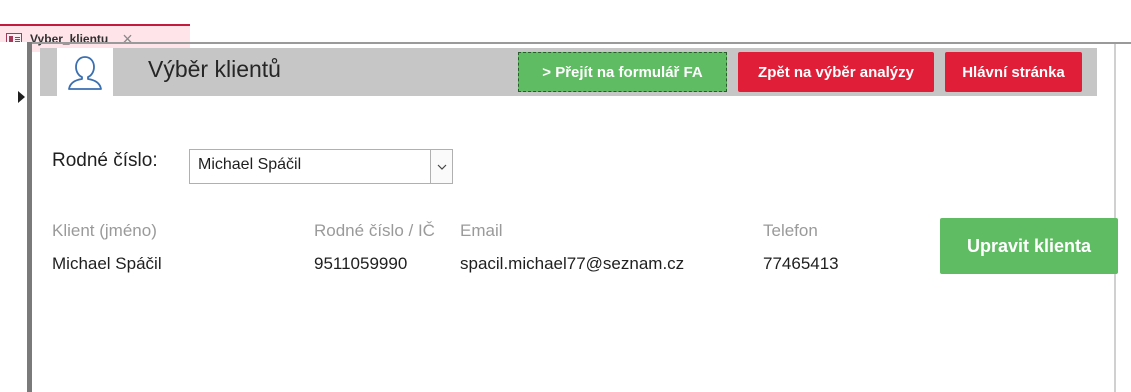 The height and width of the screenshot is (392, 1131). Describe the element at coordinates (321, 166) in the screenshot. I see `client-combobox: Michael Spáčil` at that location.